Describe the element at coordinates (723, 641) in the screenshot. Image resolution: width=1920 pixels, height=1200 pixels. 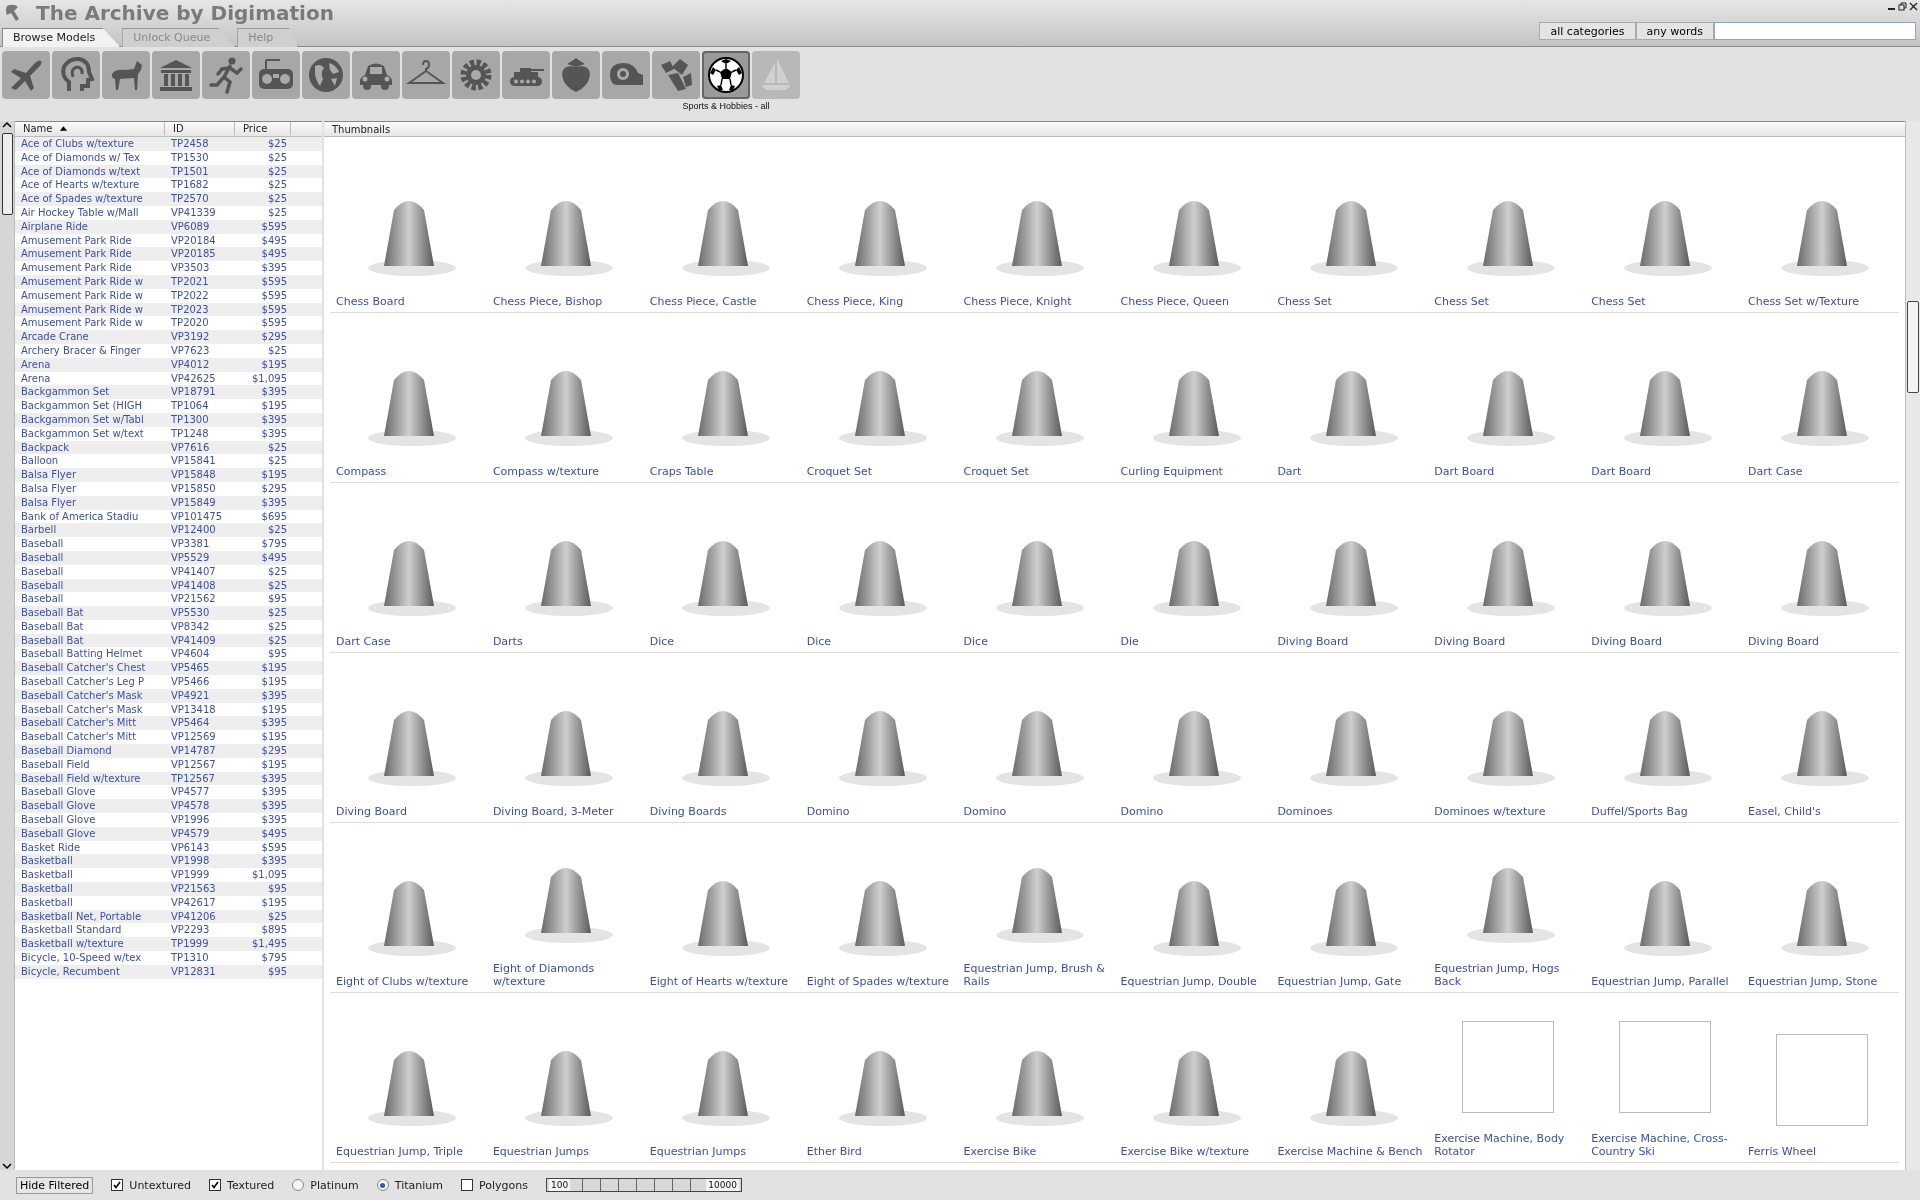
I see `model-label: Dice` at that location.